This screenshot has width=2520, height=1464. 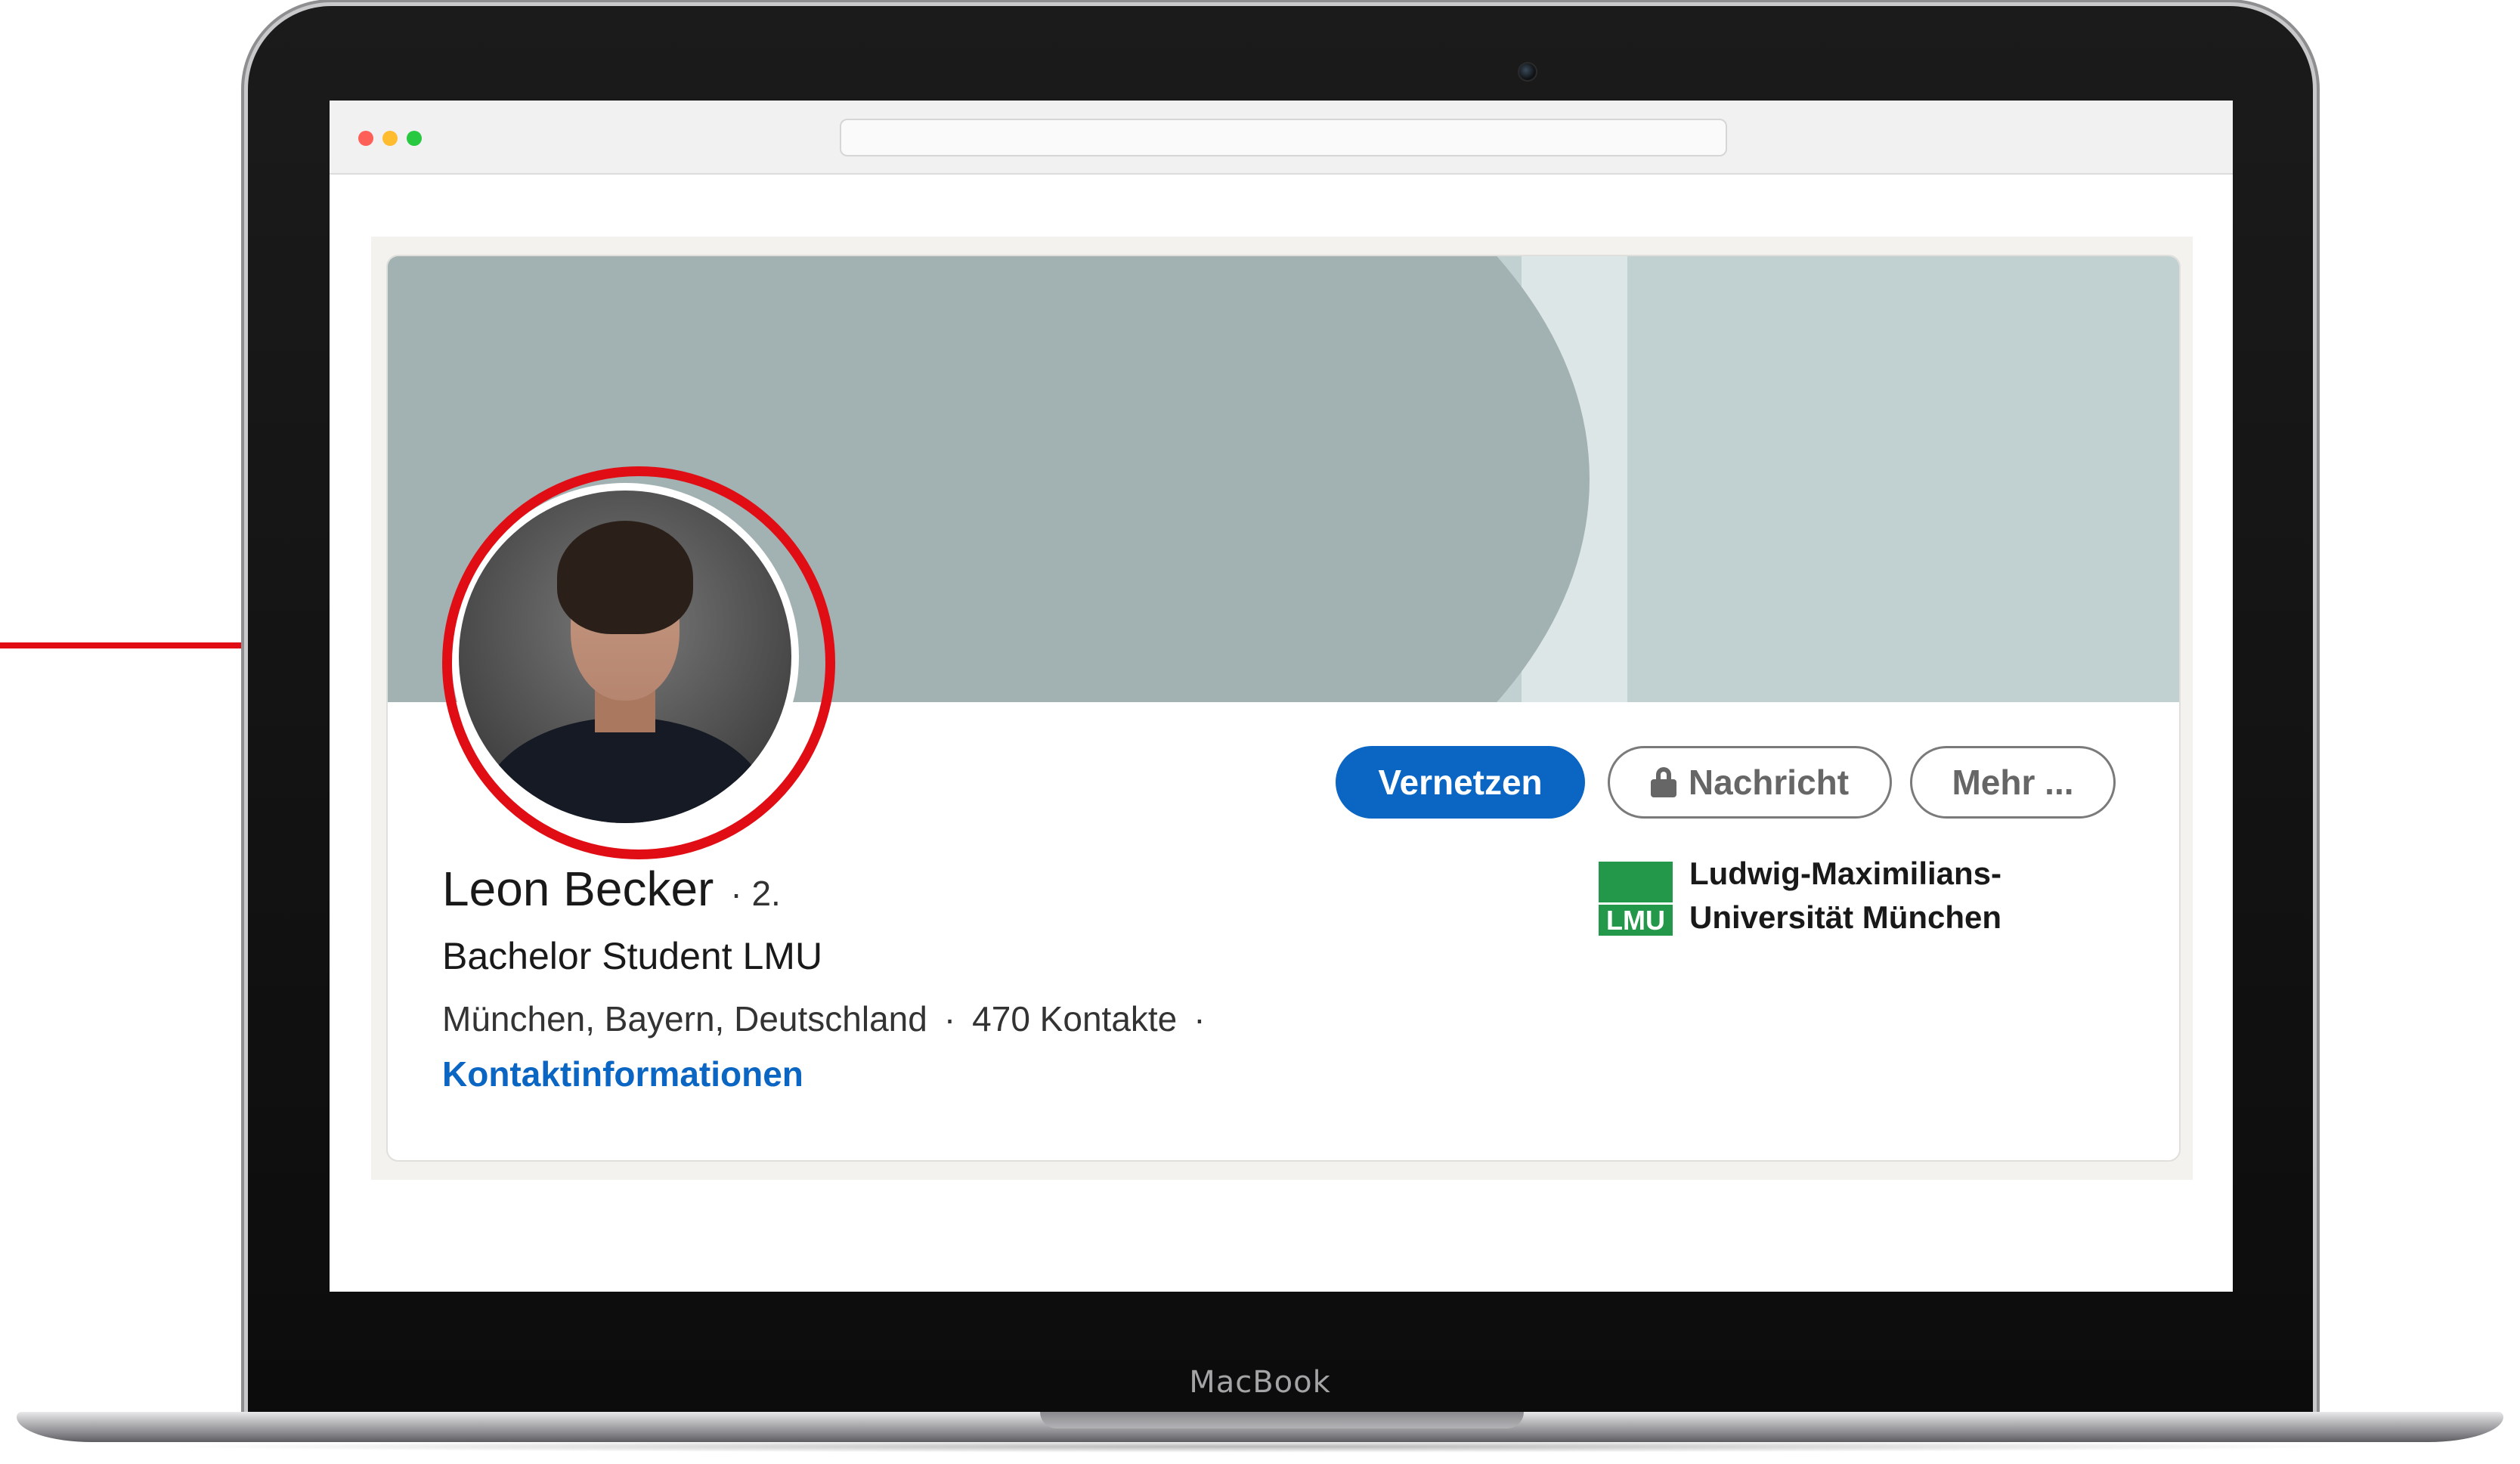 I want to click on profile-connections: 470 Kontakte, so click(x=1074, y=1018).